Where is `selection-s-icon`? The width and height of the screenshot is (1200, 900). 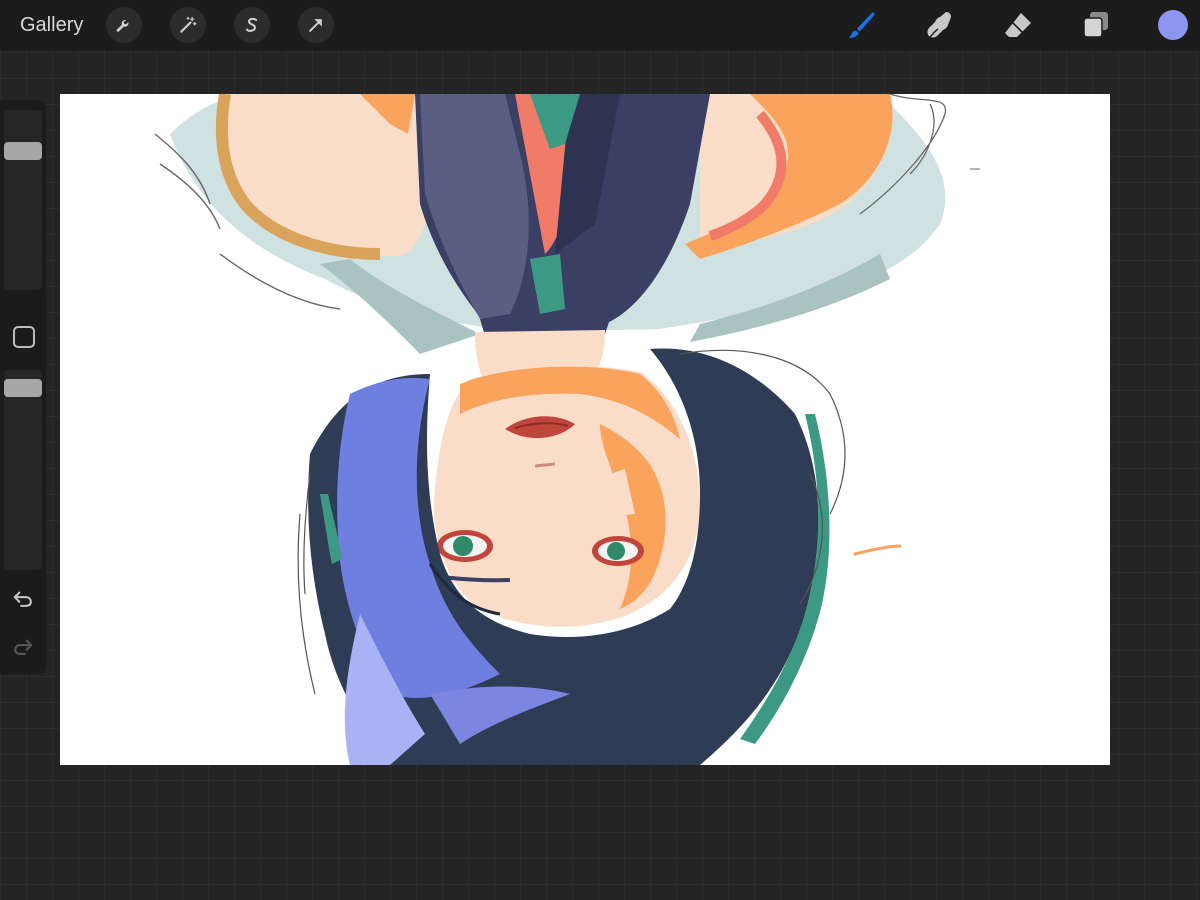 selection-s-icon is located at coordinates (252, 24).